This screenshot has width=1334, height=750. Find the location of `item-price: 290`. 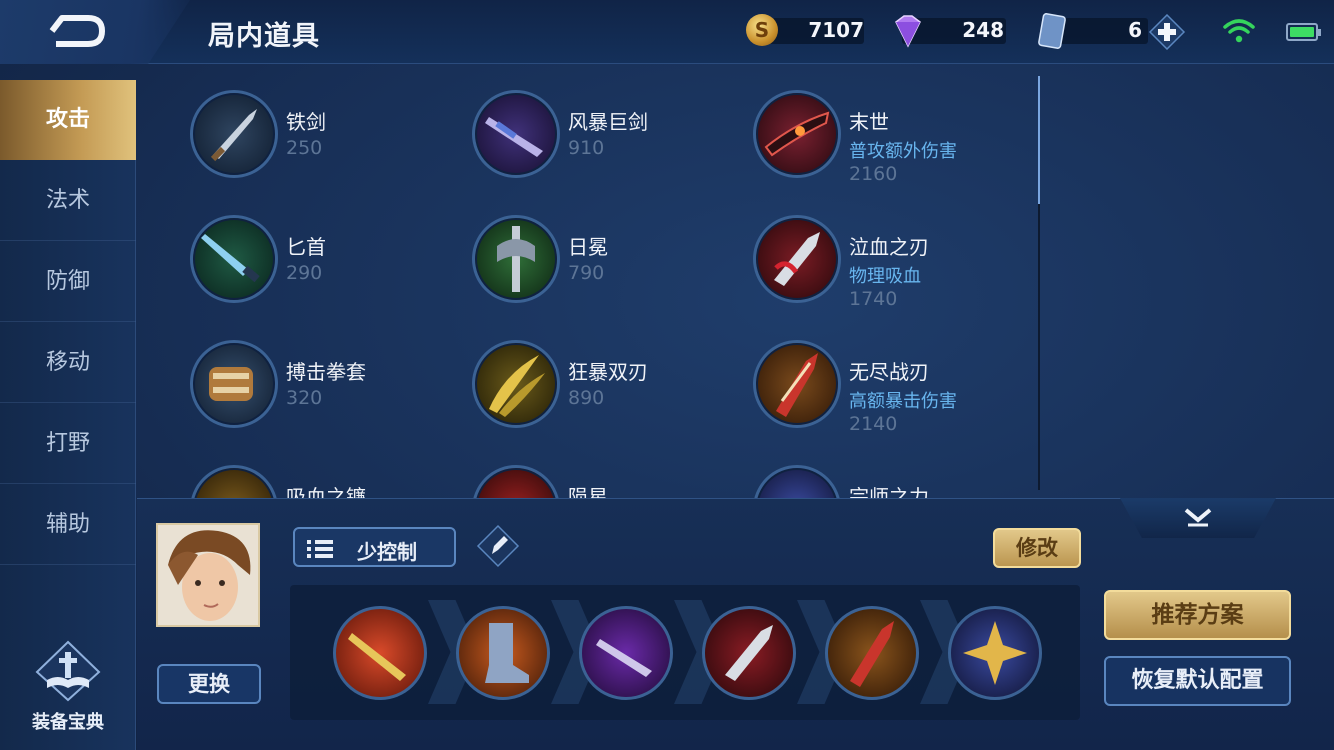

item-price: 290 is located at coordinates (304, 273).